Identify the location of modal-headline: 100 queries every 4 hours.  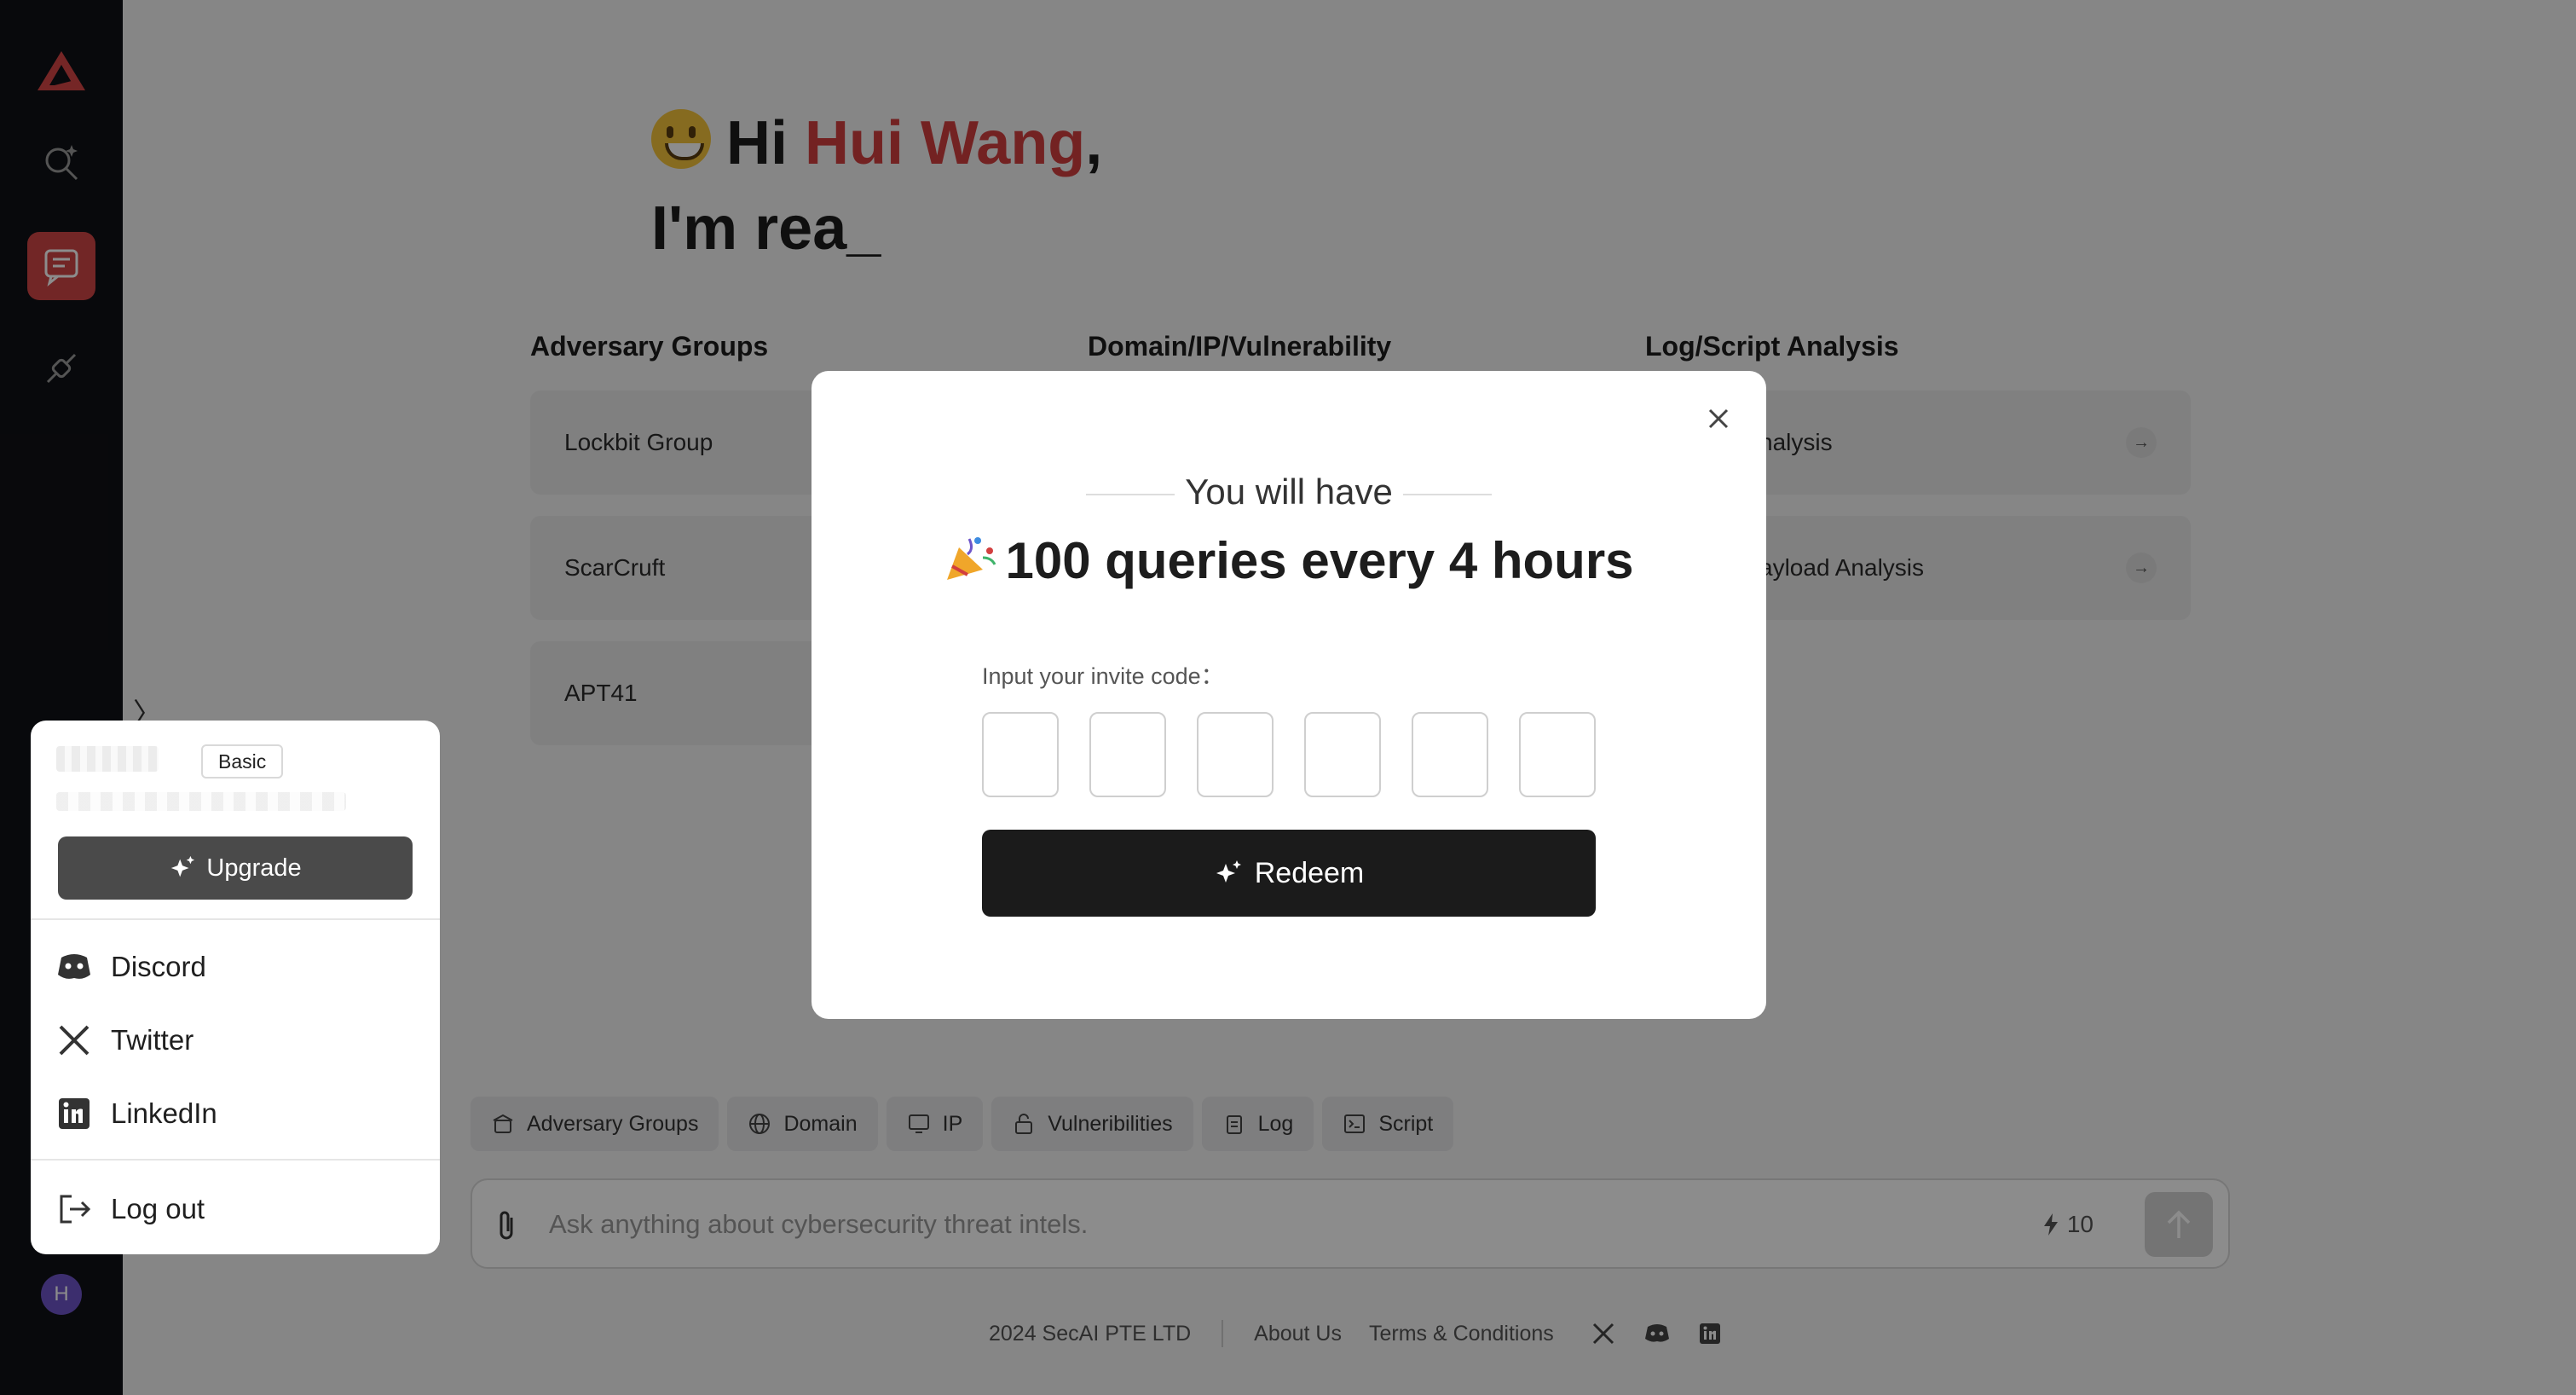
(1288, 560).